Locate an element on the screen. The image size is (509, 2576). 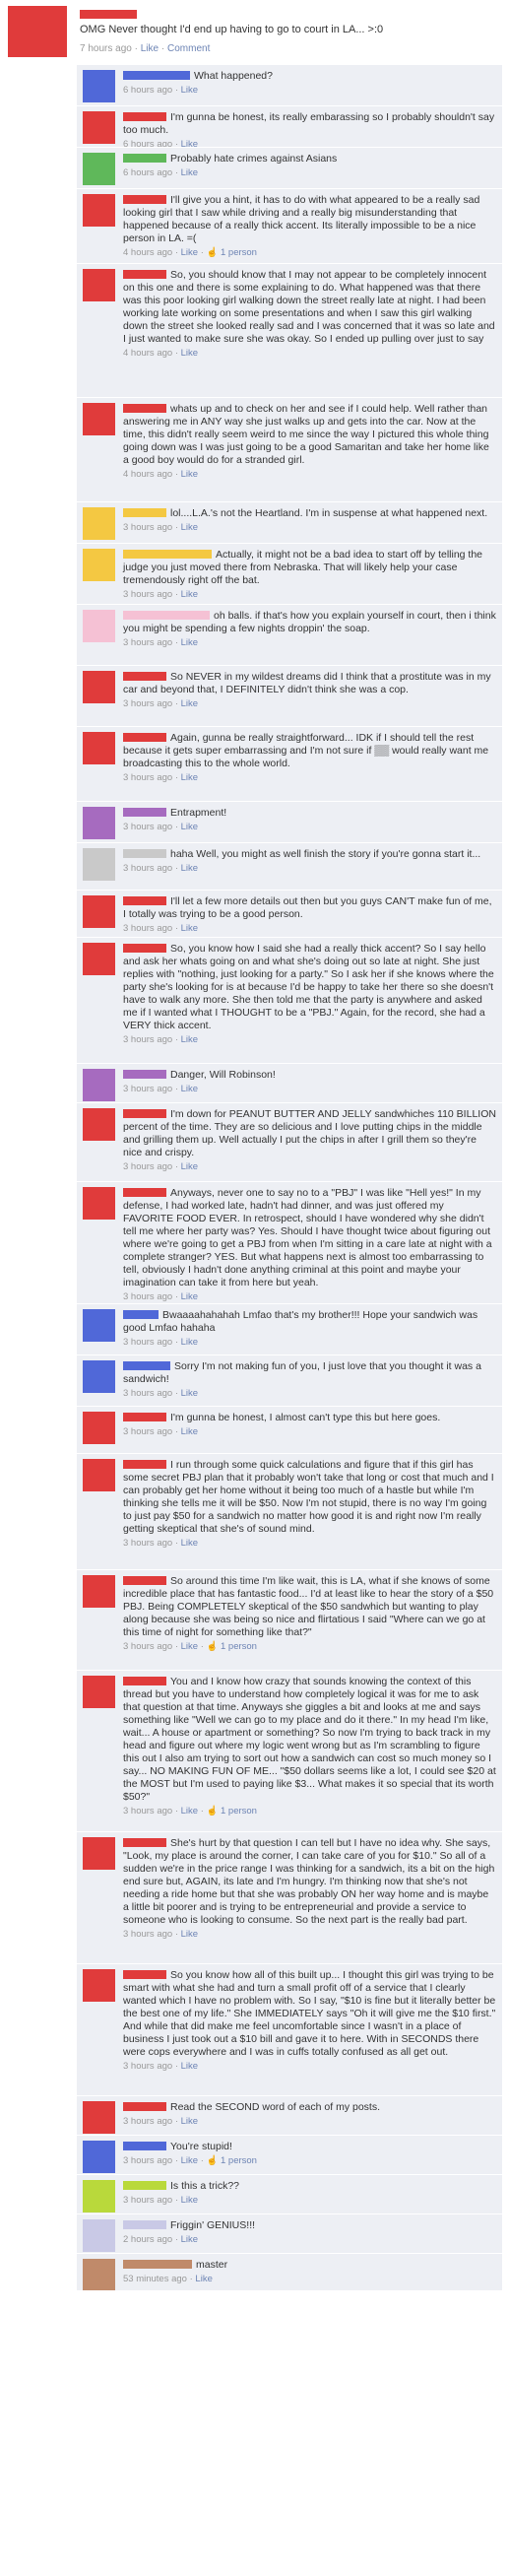
redacted-name is located at coordinates (108, 15).